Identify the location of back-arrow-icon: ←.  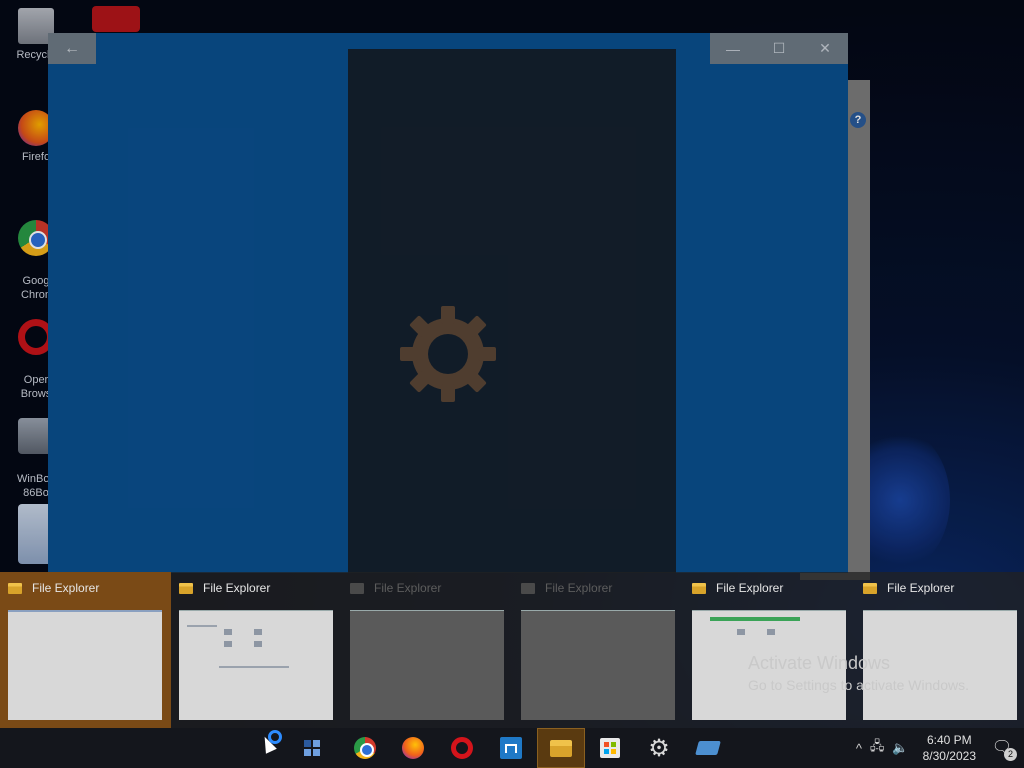
(72, 48).